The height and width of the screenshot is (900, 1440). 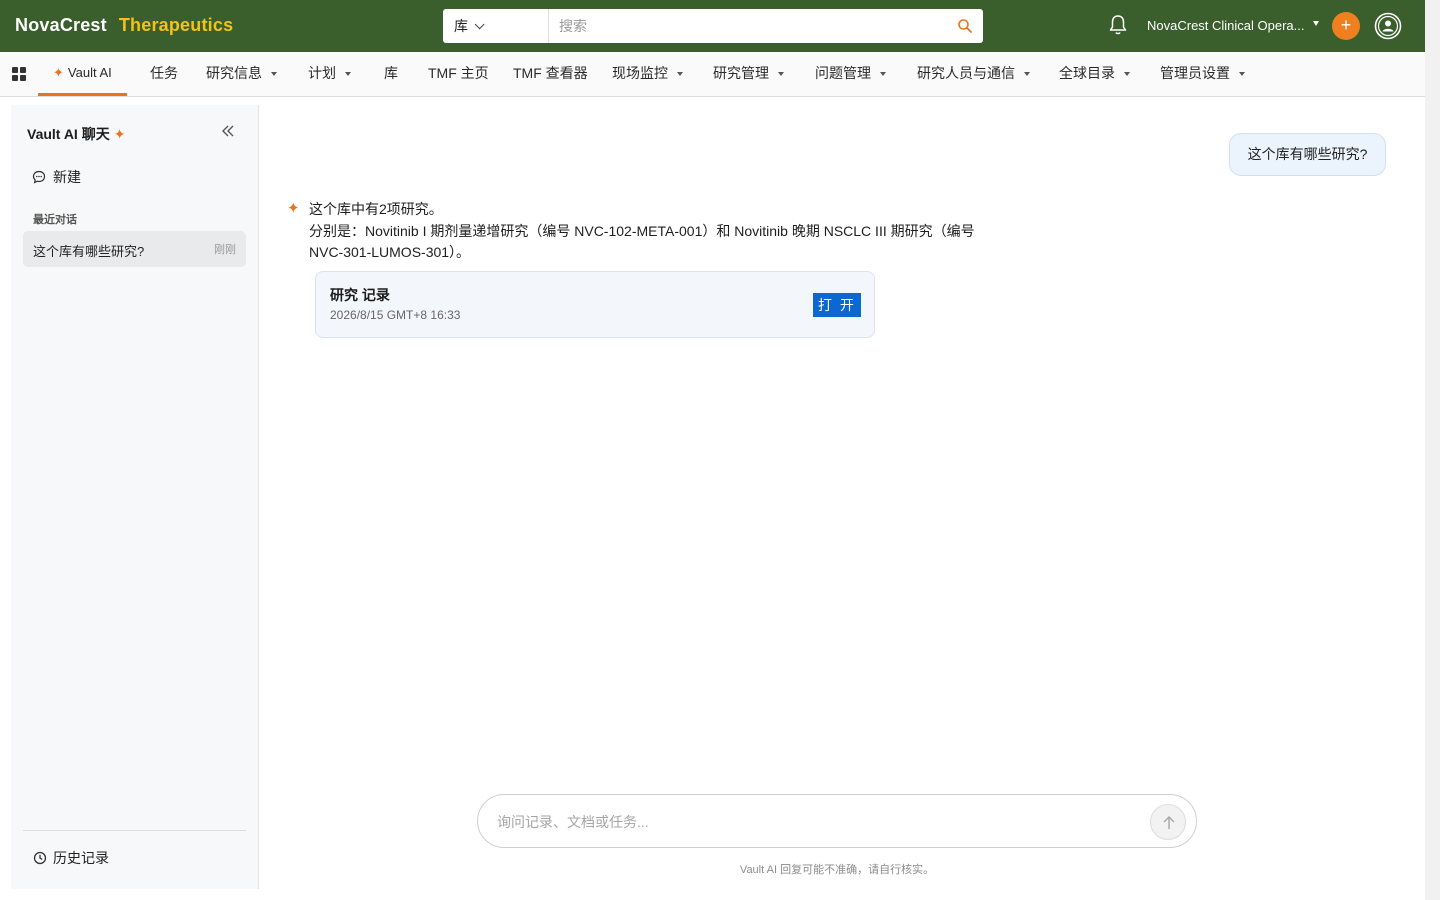 I want to click on tab-vault-ai: ✦ Vault AI, so click(x=82, y=74).